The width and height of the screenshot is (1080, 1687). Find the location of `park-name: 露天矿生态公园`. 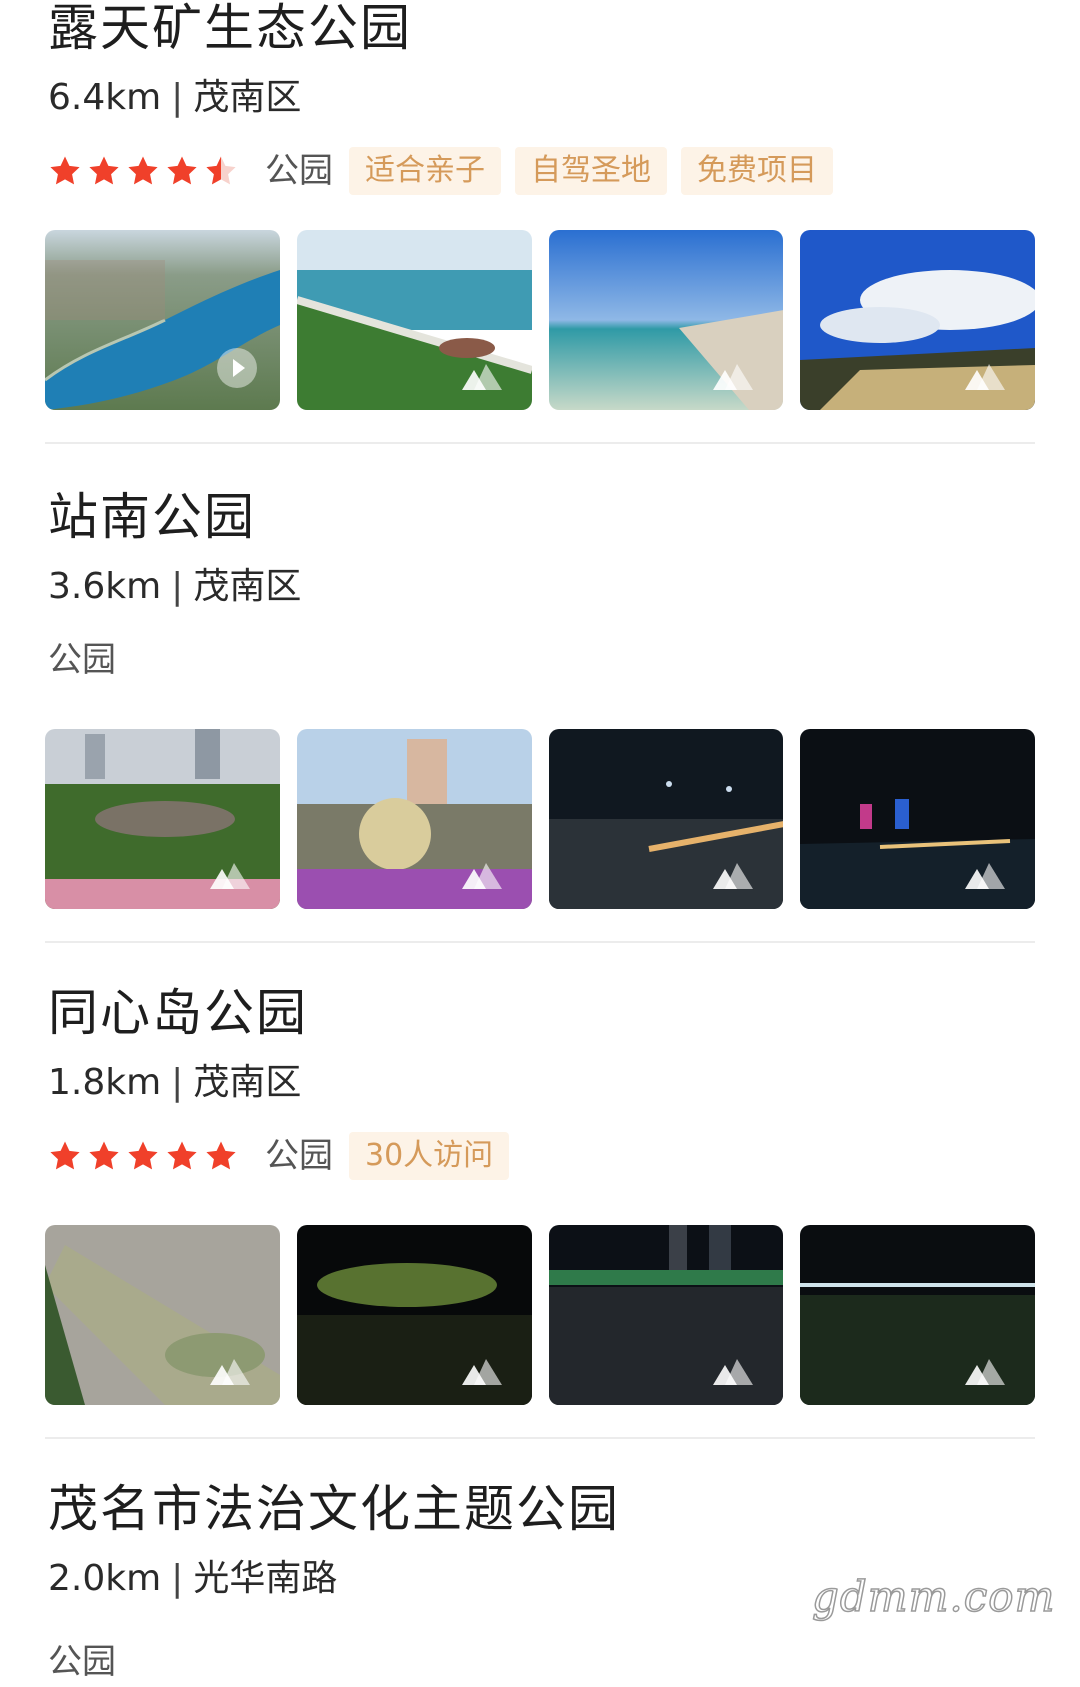

park-name: 露天矿生态公园 is located at coordinates (230, 28).